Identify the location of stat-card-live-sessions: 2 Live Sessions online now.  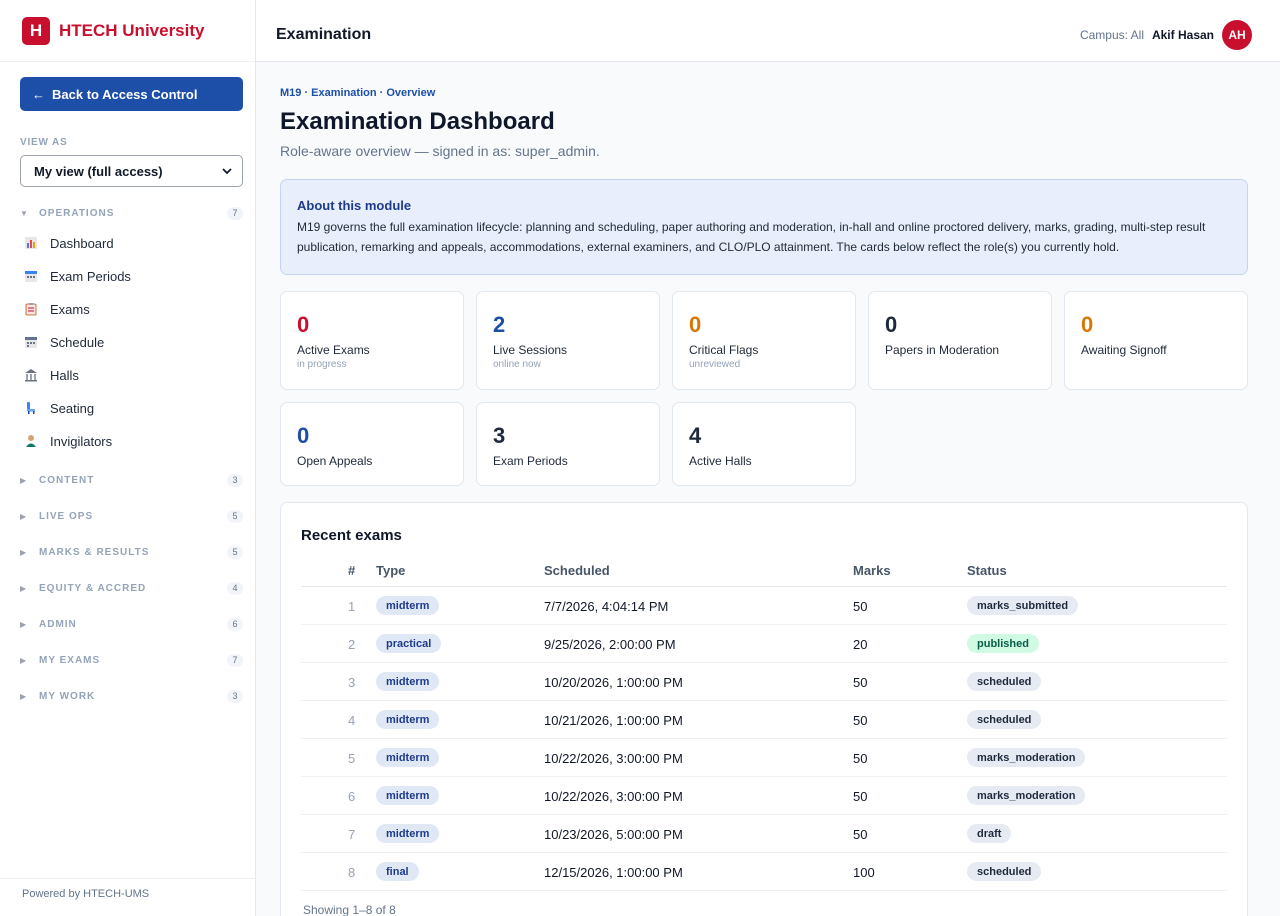
(568, 340).